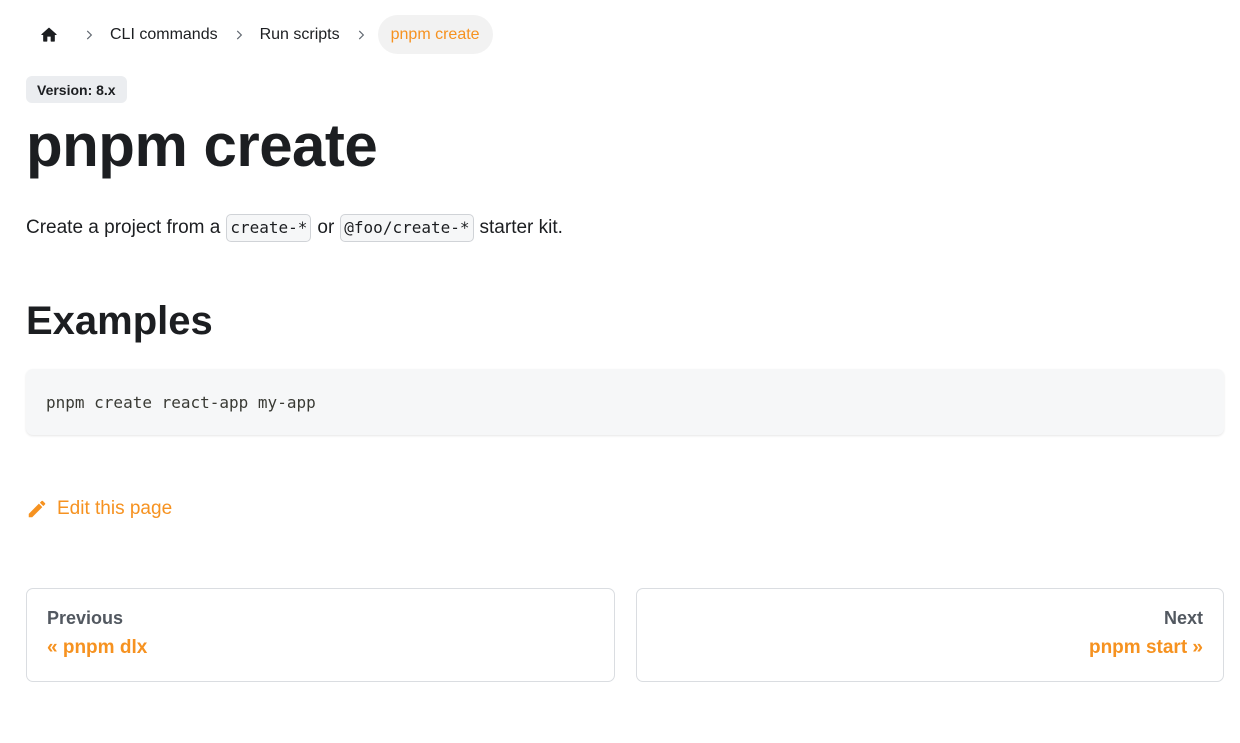 The image size is (1240, 743). Describe the element at coordinates (435, 34) in the screenshot. I see `breadcrumb-current: pnpm create` at that location.